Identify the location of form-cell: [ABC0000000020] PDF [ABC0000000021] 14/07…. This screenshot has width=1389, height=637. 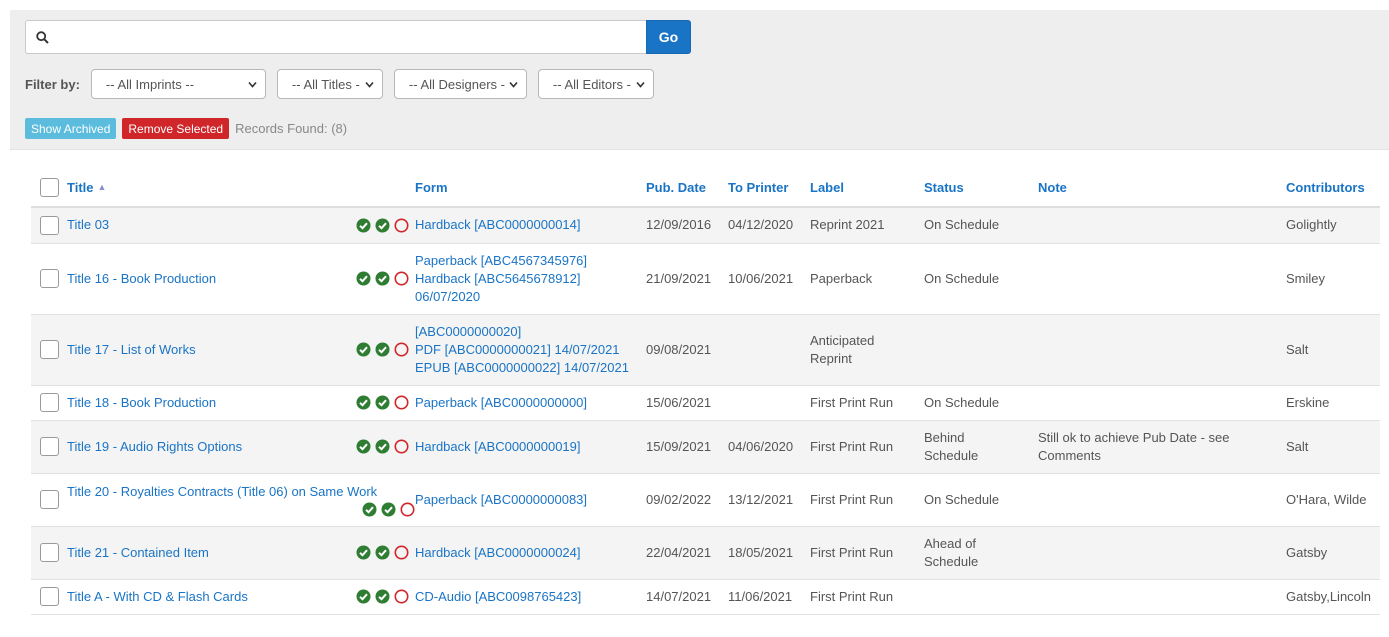
(530, 350).